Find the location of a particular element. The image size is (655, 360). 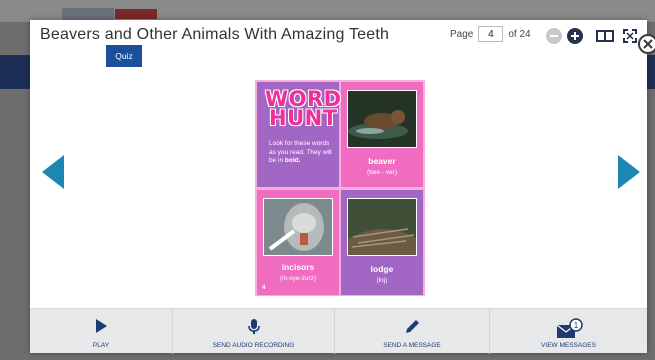

vocab-pronunciation: (loj) is located at coordinates (382, 280).